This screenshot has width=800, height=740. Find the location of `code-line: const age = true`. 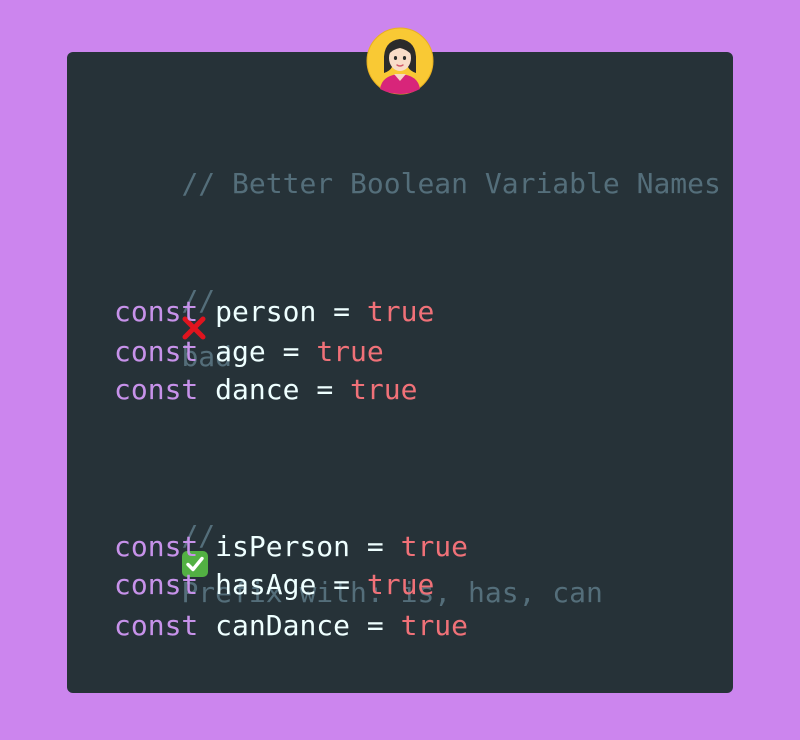

code-line: const age = true is located at coordinates (249, 352).